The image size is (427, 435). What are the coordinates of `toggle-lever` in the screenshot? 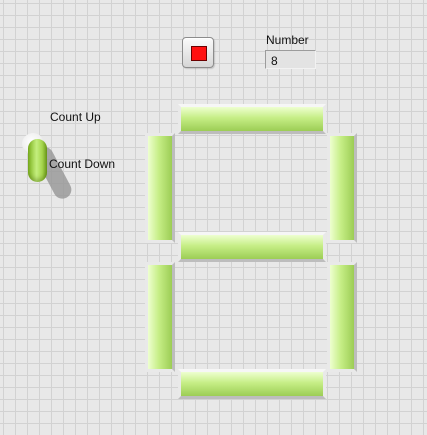 It's located at (37, 160).